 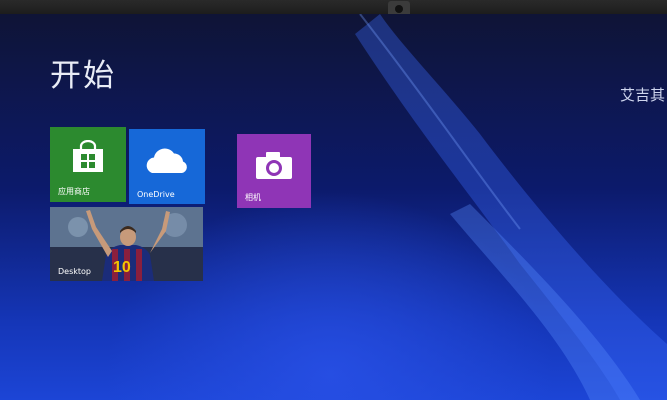 I want to click on tile-store: 应用商店, so click(x=88, y=164).